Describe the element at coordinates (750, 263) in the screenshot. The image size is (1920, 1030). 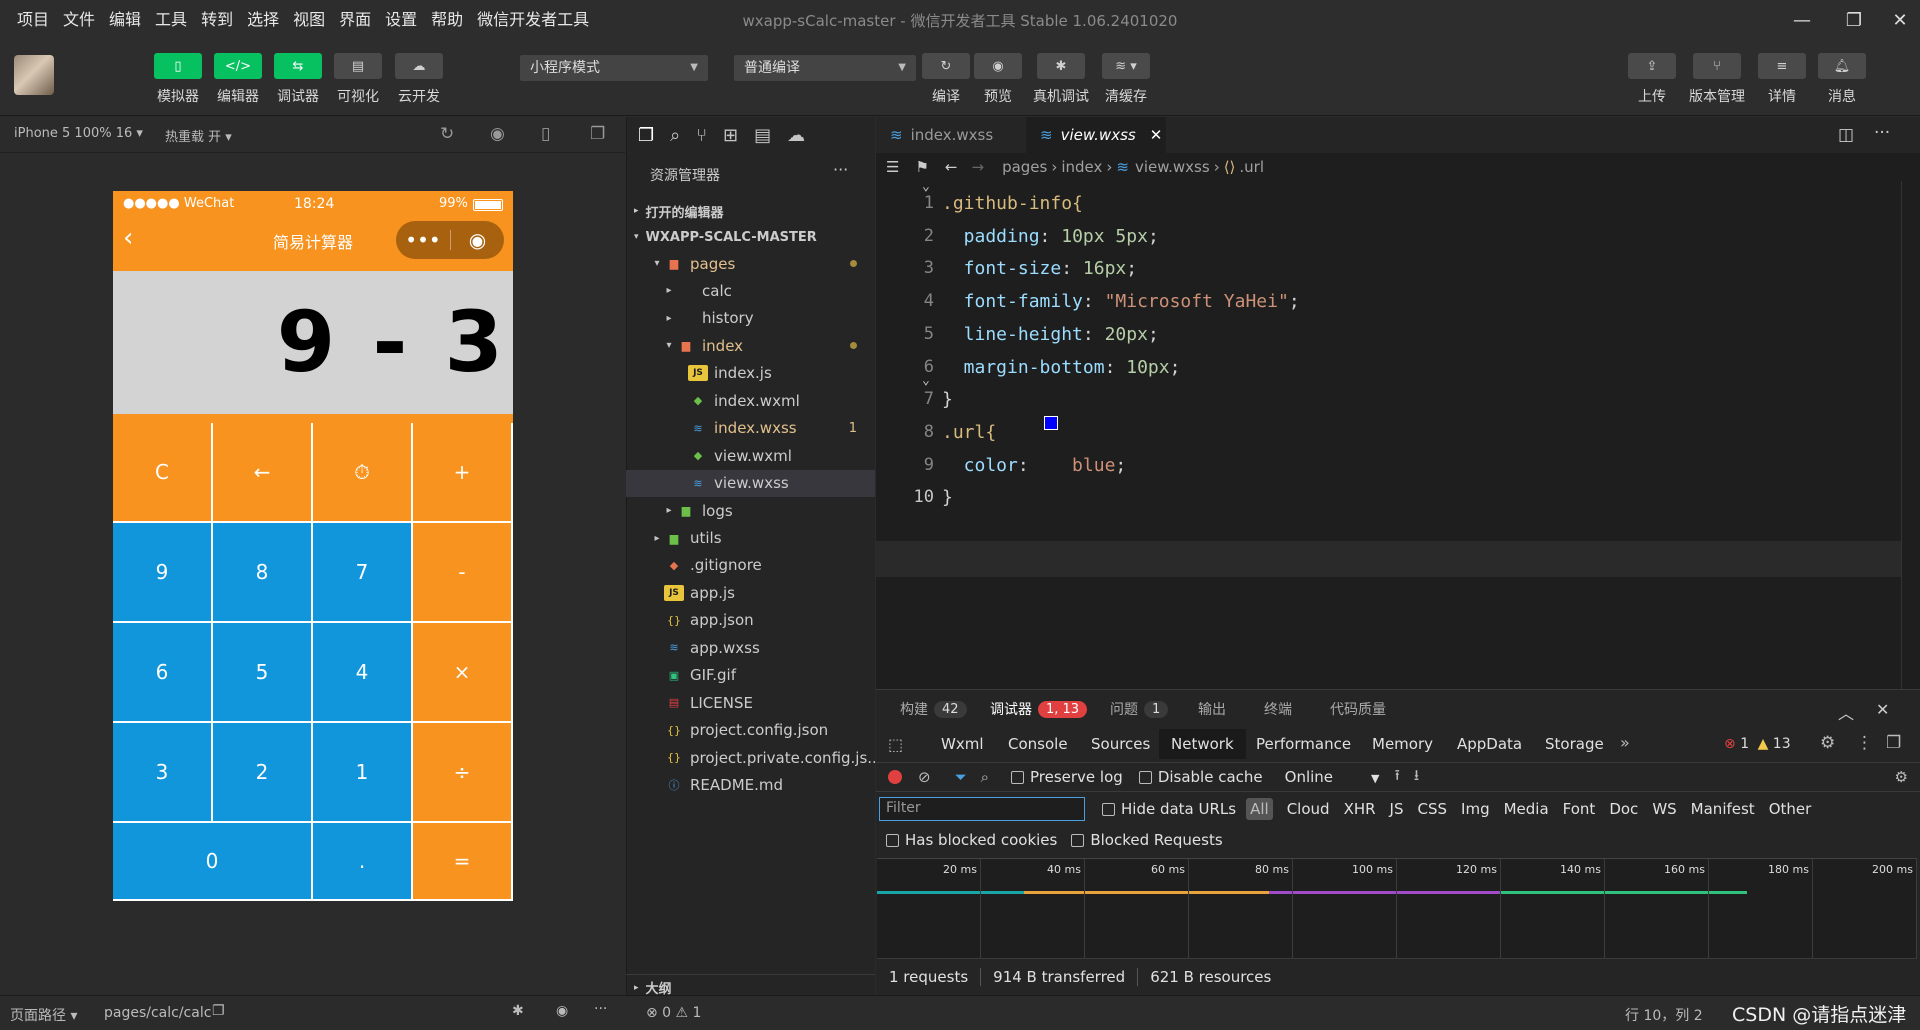
I see `folder-item: ▾ ▆ pages` at that location.